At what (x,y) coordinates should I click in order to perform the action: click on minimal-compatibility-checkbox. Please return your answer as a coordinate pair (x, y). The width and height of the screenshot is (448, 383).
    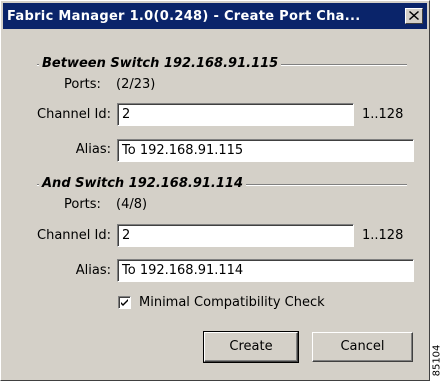
    Looking at the image, I should click on (124, 302).